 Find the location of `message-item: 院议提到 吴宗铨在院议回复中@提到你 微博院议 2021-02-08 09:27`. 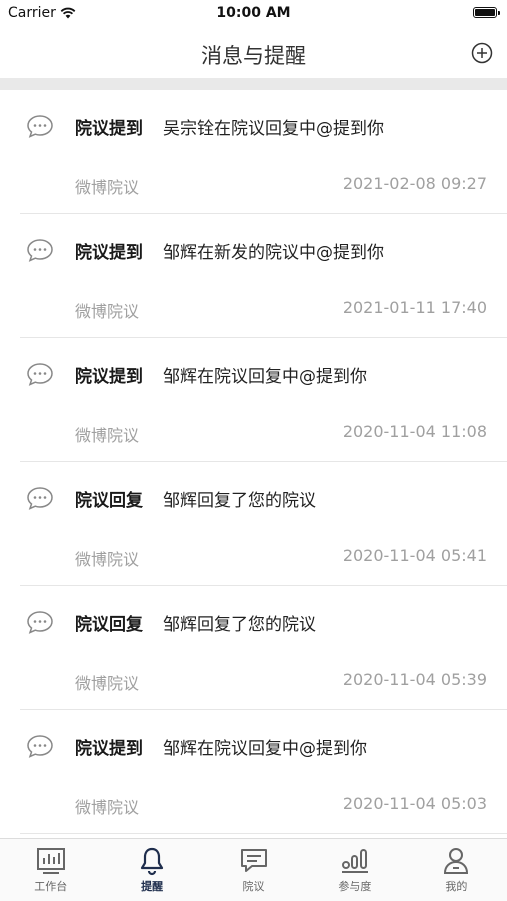

message-item: 院议提到 吴宗铨在院议回复中@提到你 微博院议 2021-02-08 09:27 is located at coordinates (263, 152).